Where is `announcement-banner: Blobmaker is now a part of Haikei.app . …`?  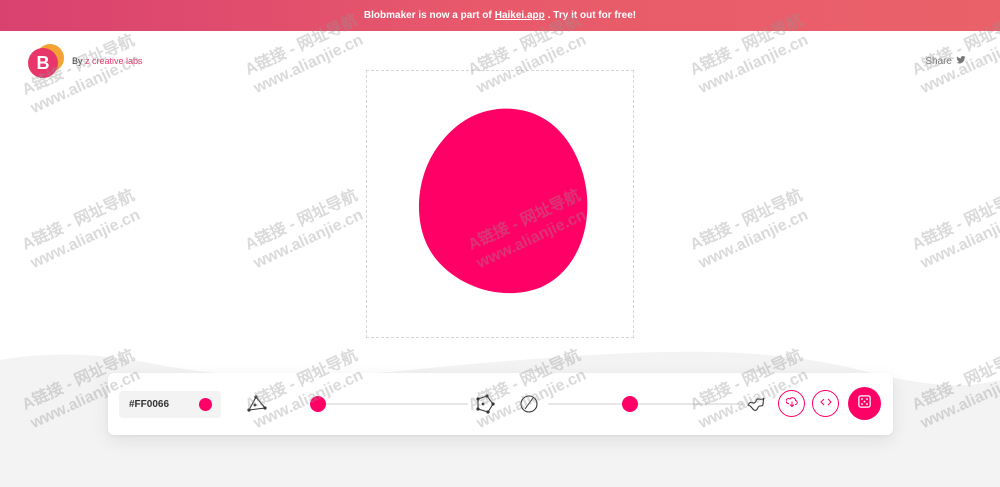
announcement-banner: Blobmaker is now a part of Haikei.app . … is located at coordinates (500, 15).